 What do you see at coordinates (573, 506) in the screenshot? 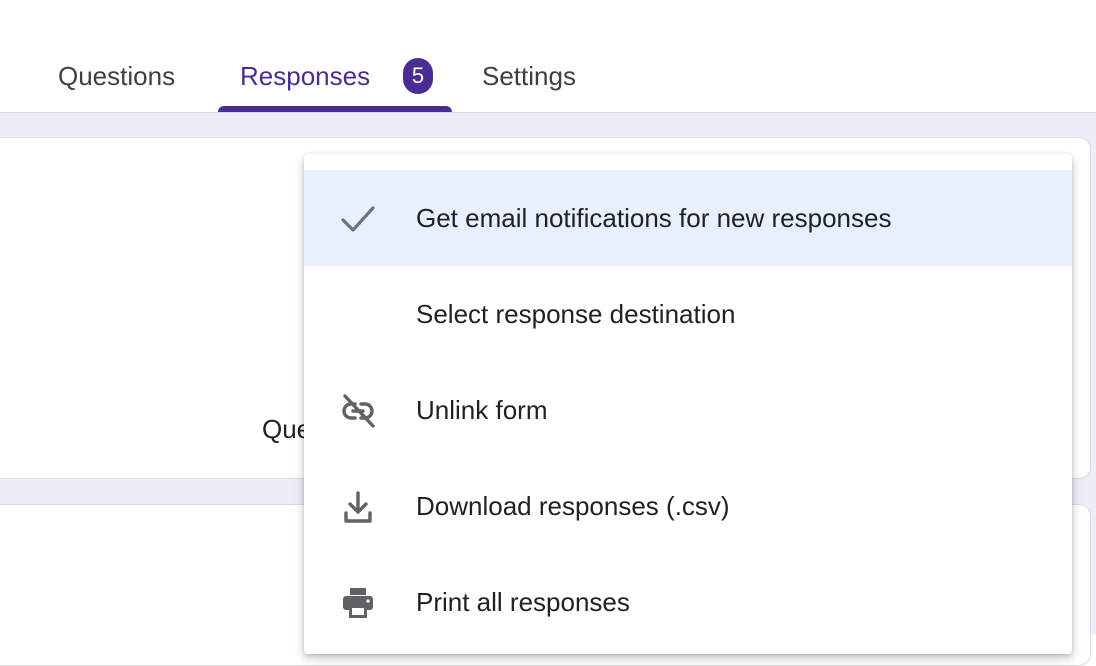
I see `menu-item-label: Download responses (.csv)` at bounding box center [573, 506].